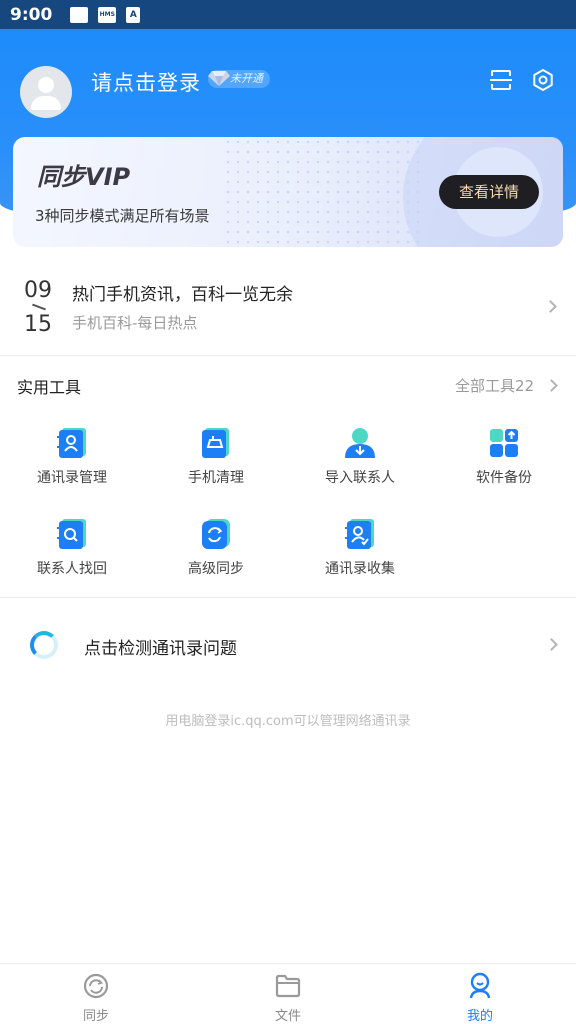  Describe the element at coordinates (216, 569) in the screenshot. I see `tool-label: 高级同步` at that location.